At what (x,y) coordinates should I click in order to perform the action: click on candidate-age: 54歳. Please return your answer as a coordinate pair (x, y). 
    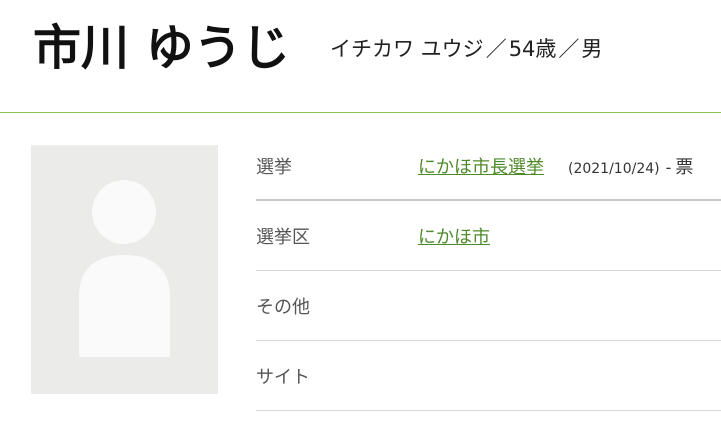
    Looking at the image, I should click on (532, 49).